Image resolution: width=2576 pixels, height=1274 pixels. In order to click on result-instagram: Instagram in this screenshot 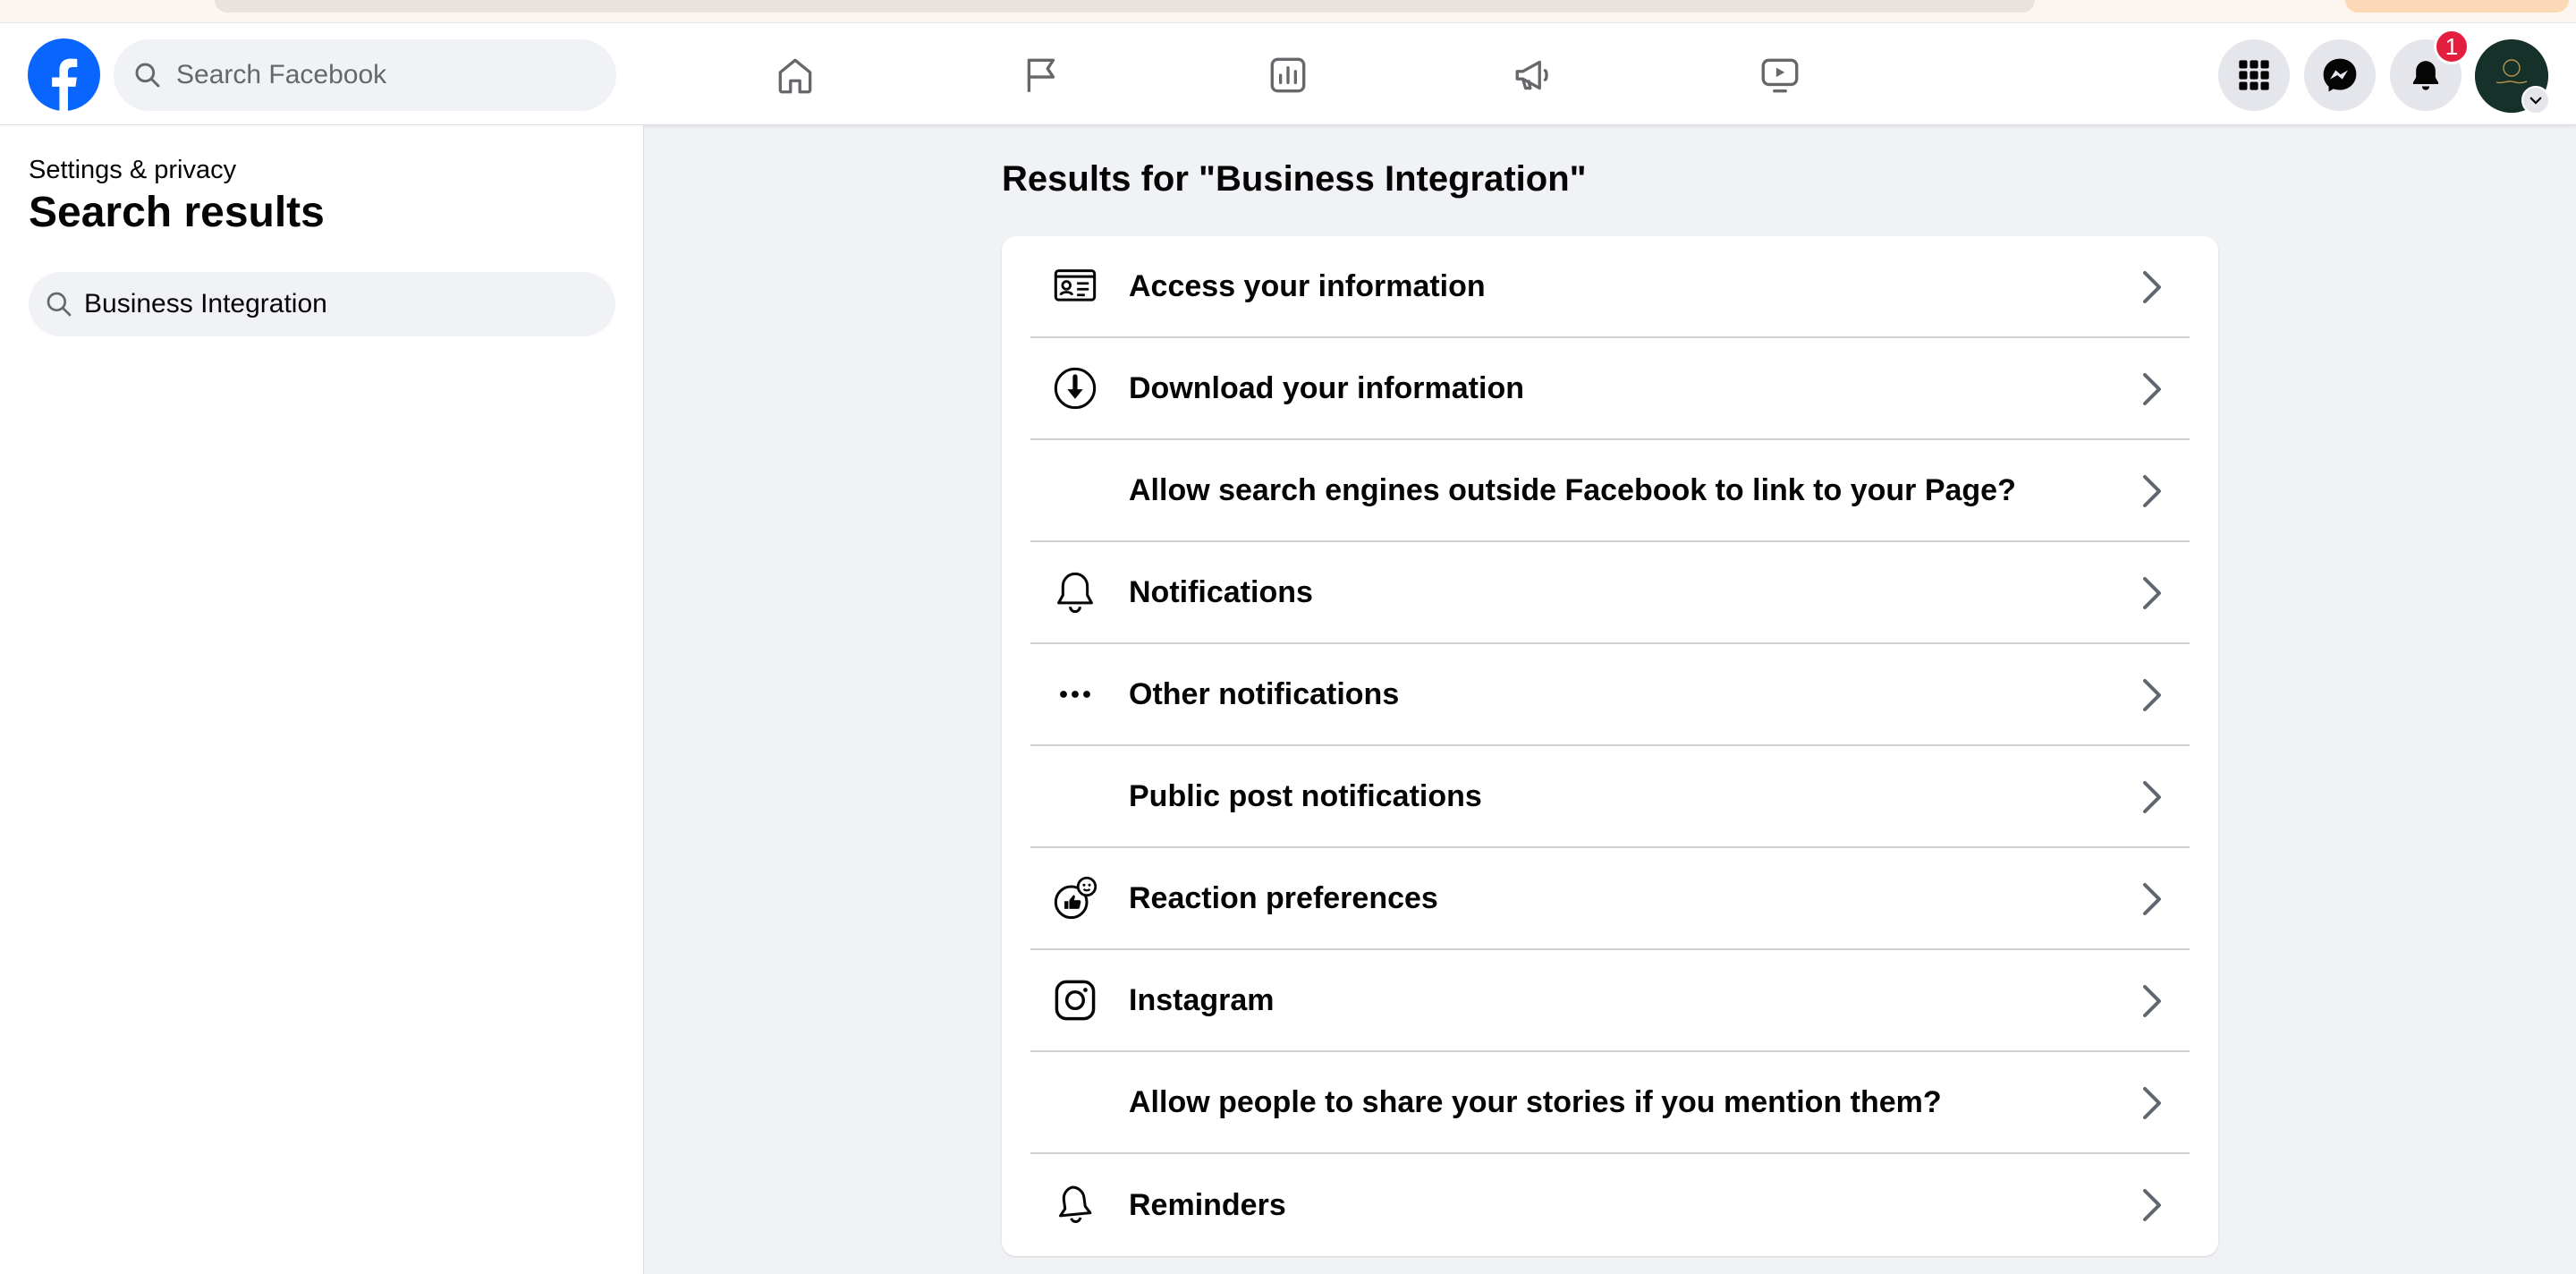, I will do `click(1610, 1001)`.